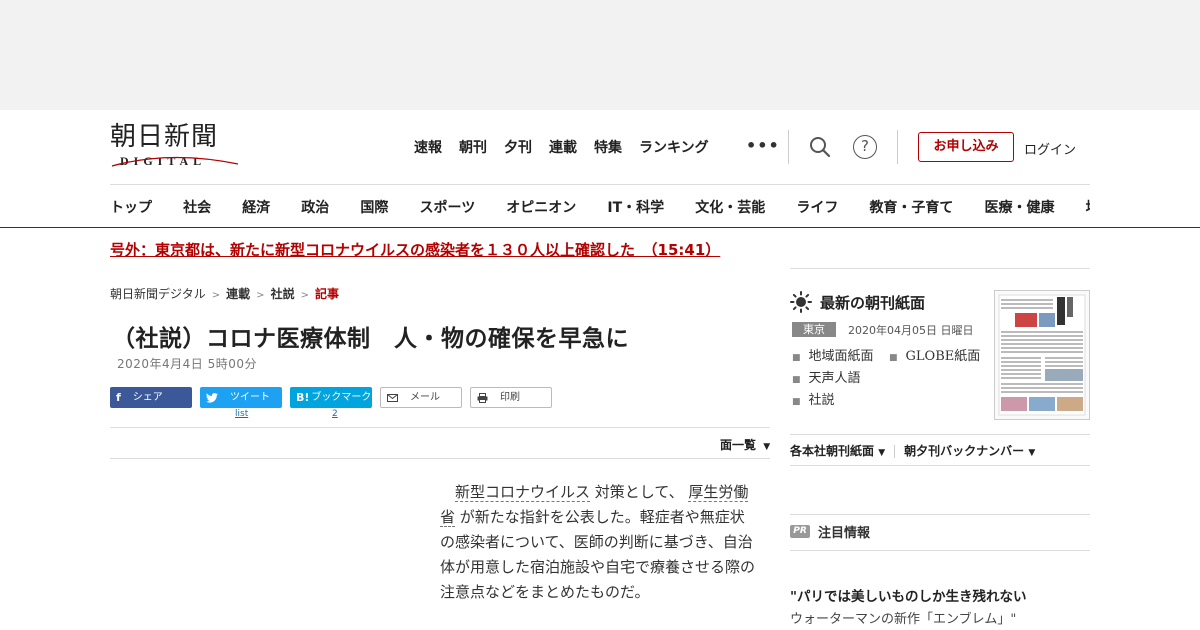  I want to click on back-number-dropdown: 朝夕刊バックナンバー ▼, so click(969, 451).